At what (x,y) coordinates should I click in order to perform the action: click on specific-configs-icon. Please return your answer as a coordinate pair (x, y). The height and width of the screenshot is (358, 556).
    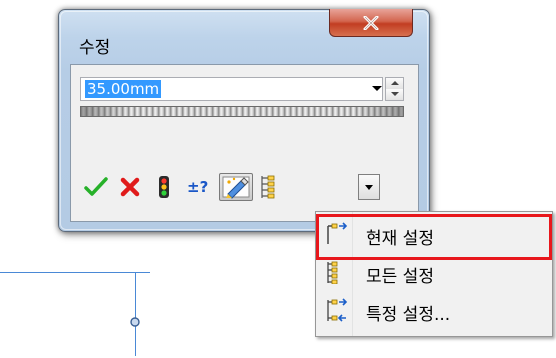
    Looking at the image, I should click on (337, 310).